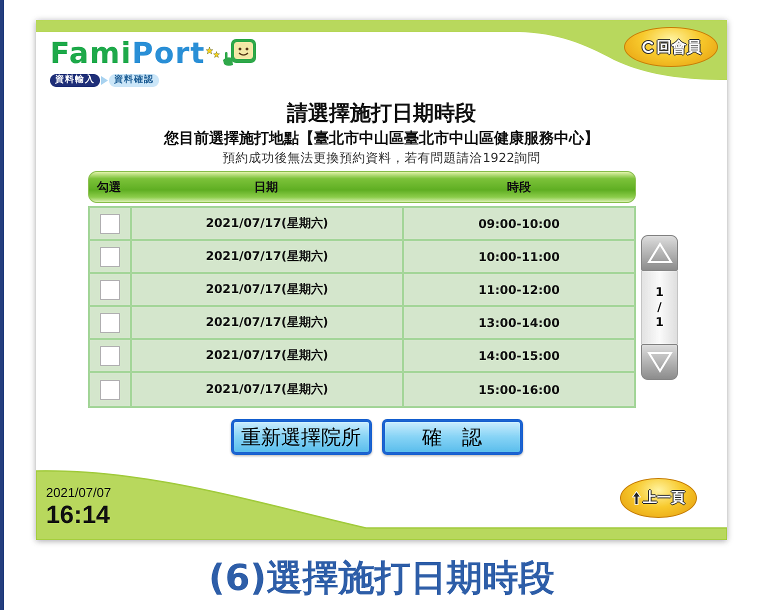 This screenshot has height=610, width=757. What do you see at coordinates (301, 437) in the screenshot?
I see `reselect-clinic-button: 重新選擇院所` at bounding box center [301, 437].